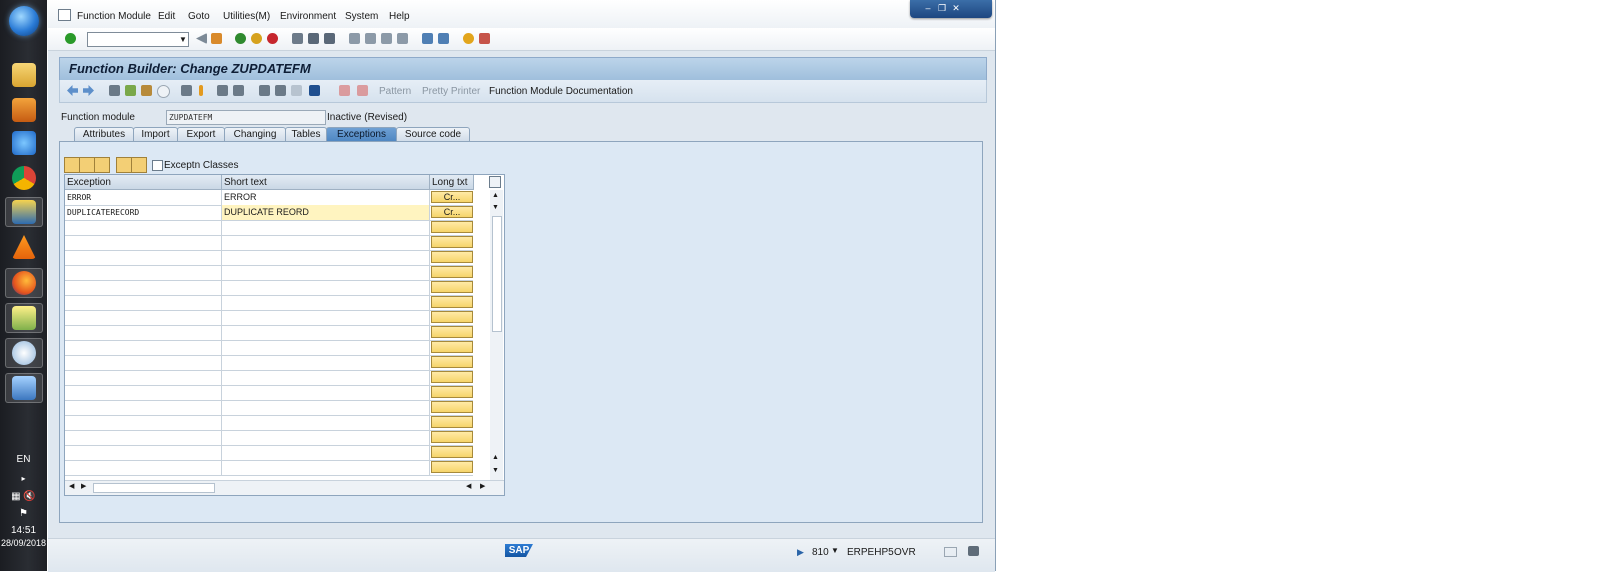 This screenshot has height=572, width=1600. What do you see at coordinates (199, 16) in the screenshot?
I see `menu-goto: Goto` at bounding box center [199, 16].